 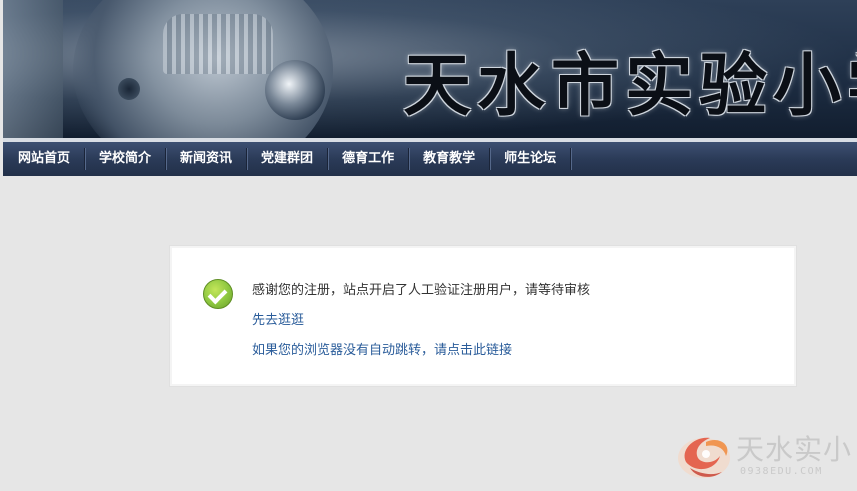 I want to click on browse-first-link: 先去逛逛, so click(x=278, y=318).